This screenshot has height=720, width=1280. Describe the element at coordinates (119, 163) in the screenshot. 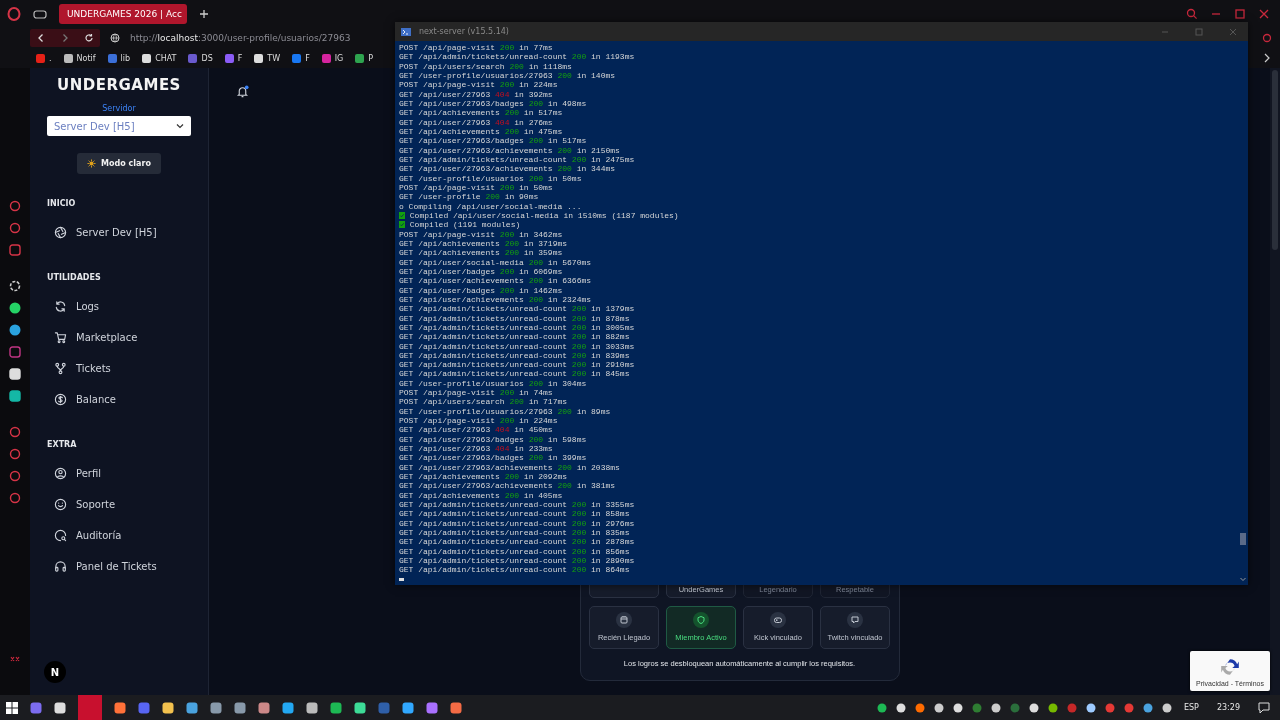

I see `theme-toggle-button: Modo claro` at that location.